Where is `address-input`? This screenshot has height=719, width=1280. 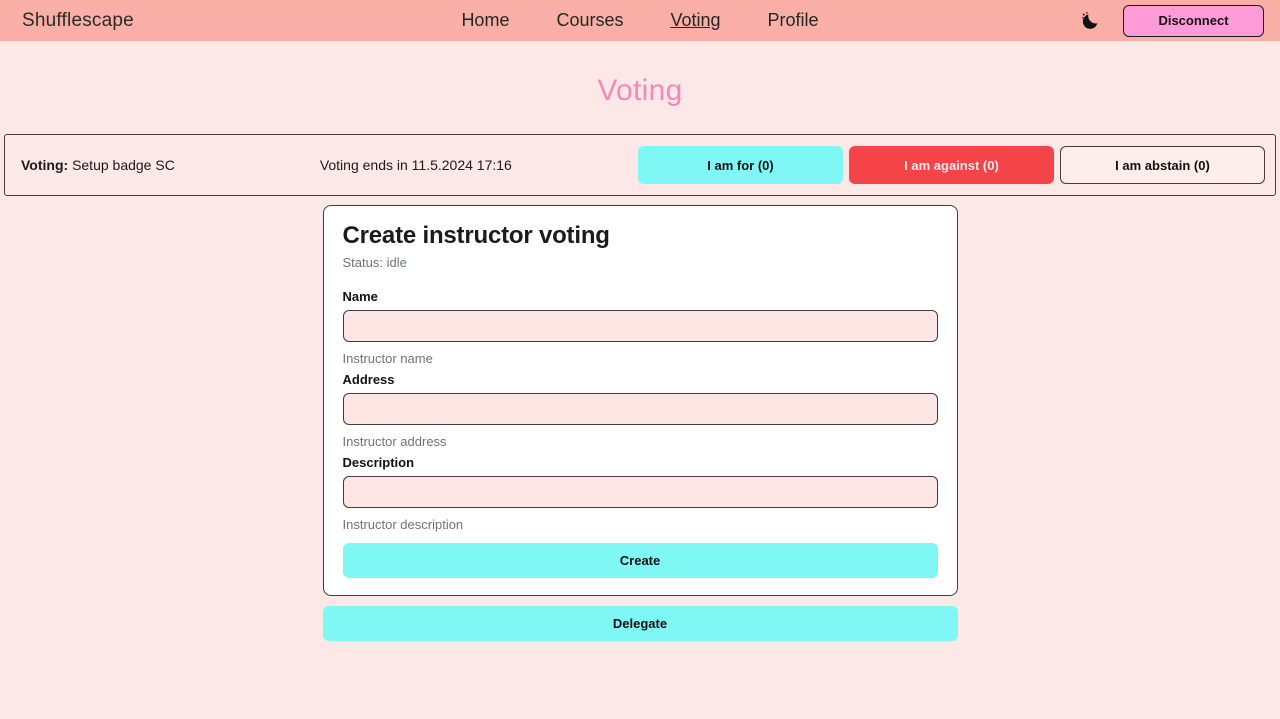
address-input is located at coordinates (640, 409).